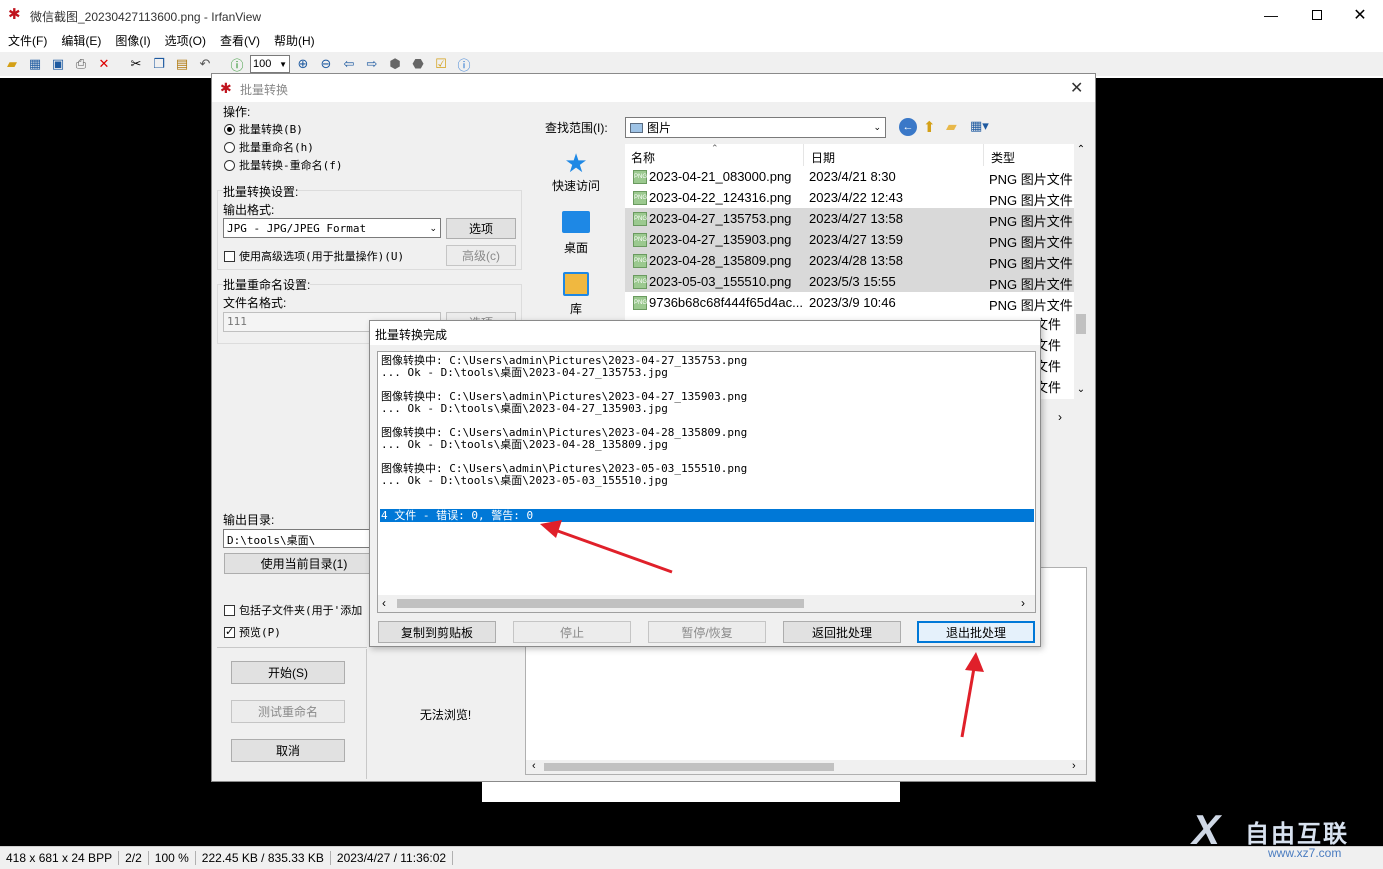  Describe the element at coordinates (606, 547) in the screenshot. I see `arrow-to-summary` at that location.